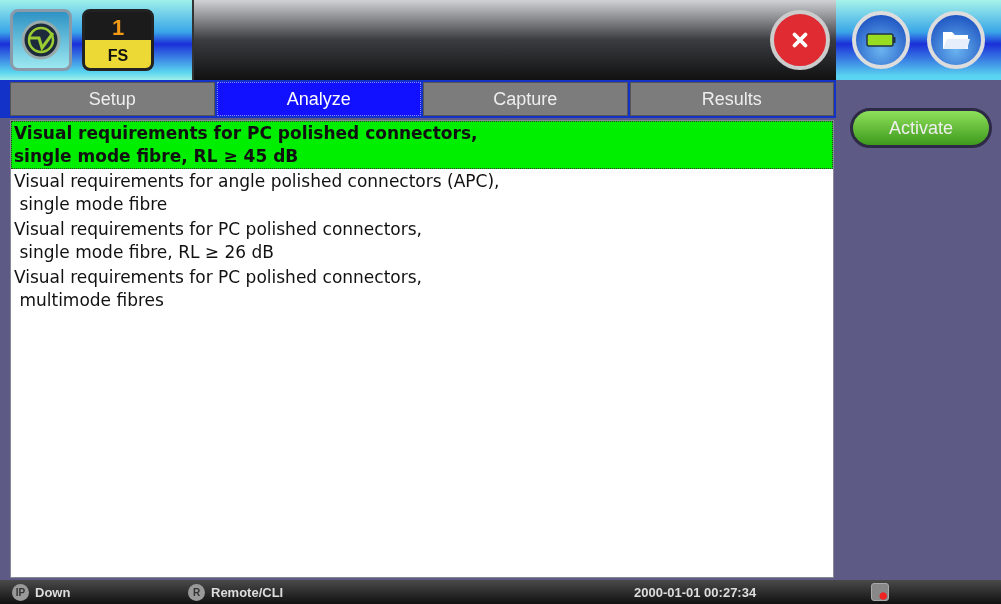 The width and height of the screenshot is (1001, 604). Describe the element at coordinates (422, 145) in the screenshot. I see `list-item: Visual requirements for PC polished connectors, single mode fibre, RL ≥ 45 dB` at that location.